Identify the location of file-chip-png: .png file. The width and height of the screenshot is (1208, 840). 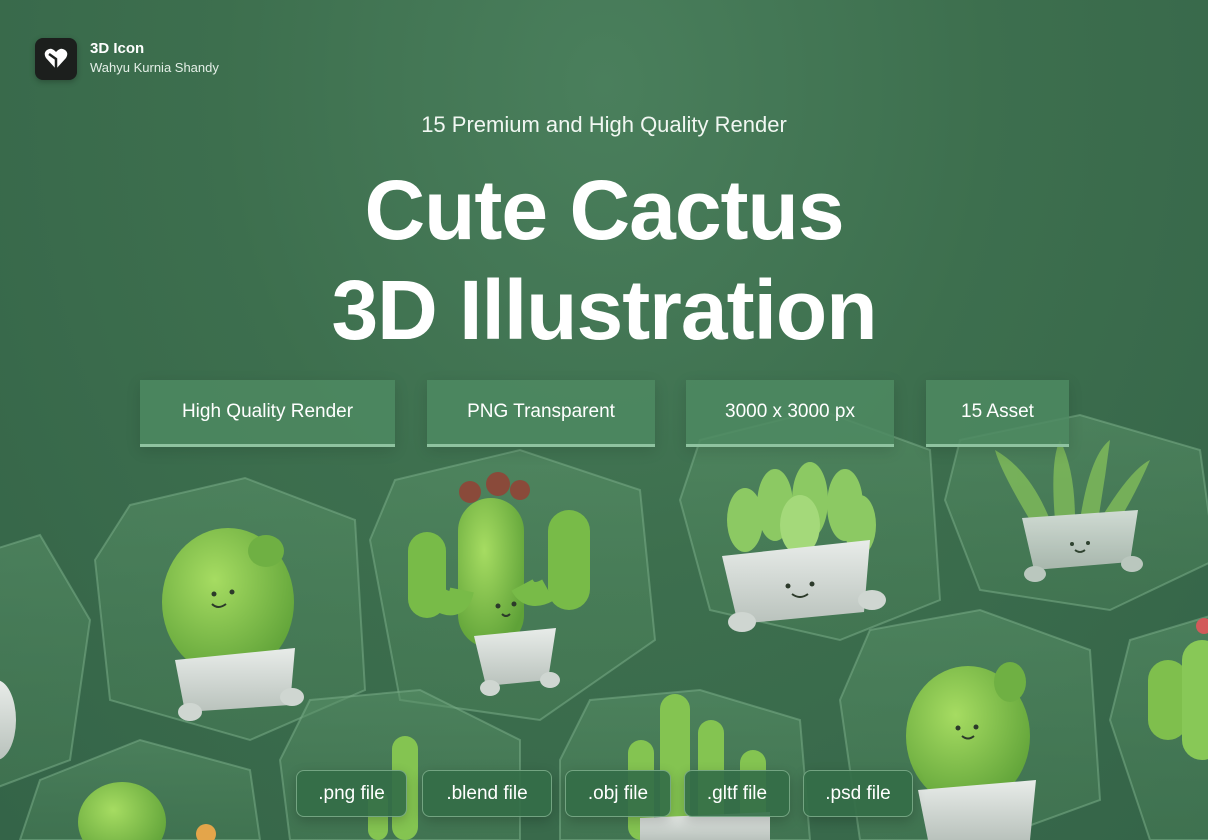
(351, 793).